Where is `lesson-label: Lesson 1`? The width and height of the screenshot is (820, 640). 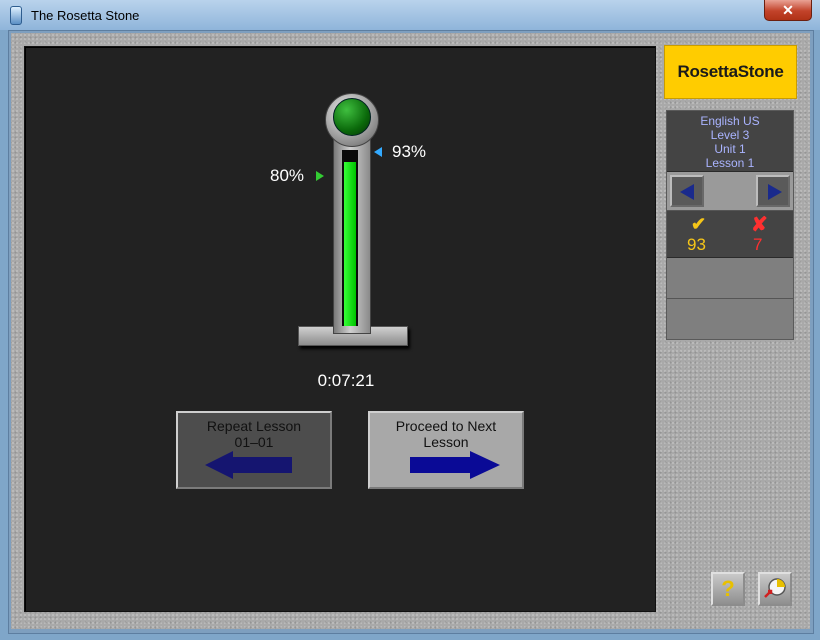 lesson-label: Lesson 1 is located at coordinates (730, 163).